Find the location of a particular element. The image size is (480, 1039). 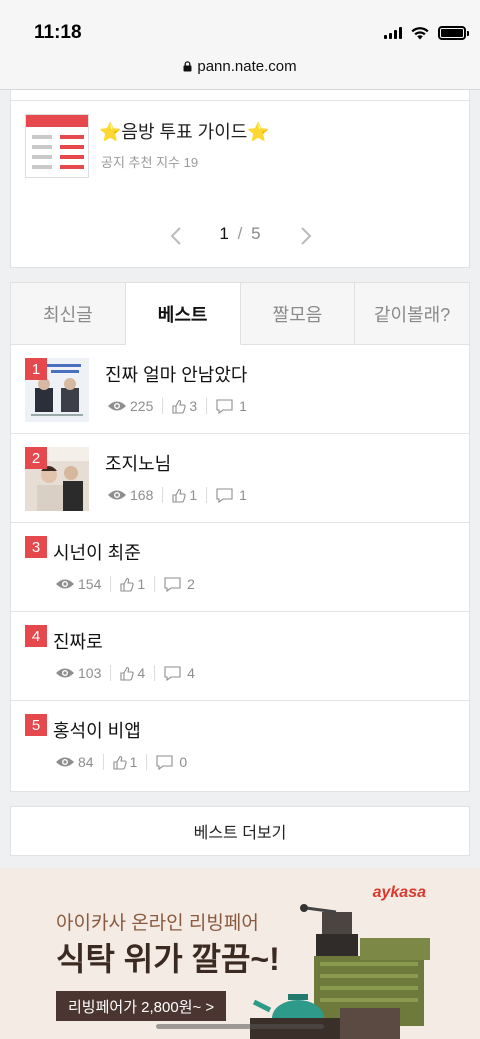

post-title-link: 홍석이 비앱 is located at coordinates (97, 730).